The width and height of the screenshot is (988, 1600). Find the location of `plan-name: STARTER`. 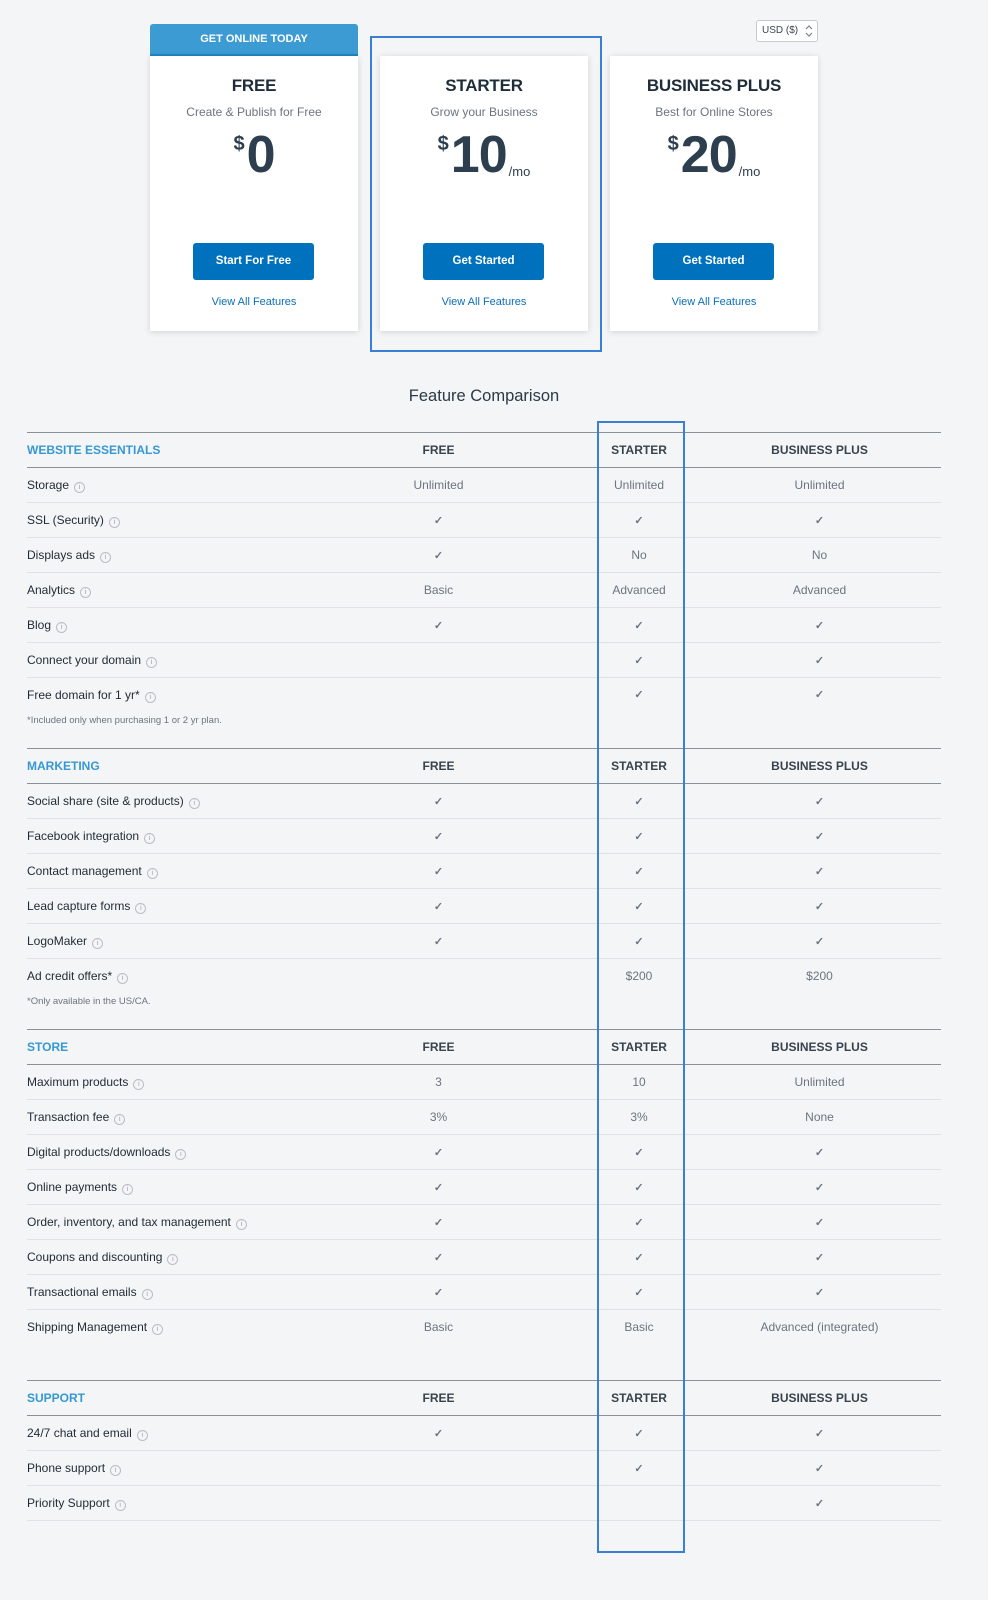

plan-name: STARTER is located at coordinates (484, 85).